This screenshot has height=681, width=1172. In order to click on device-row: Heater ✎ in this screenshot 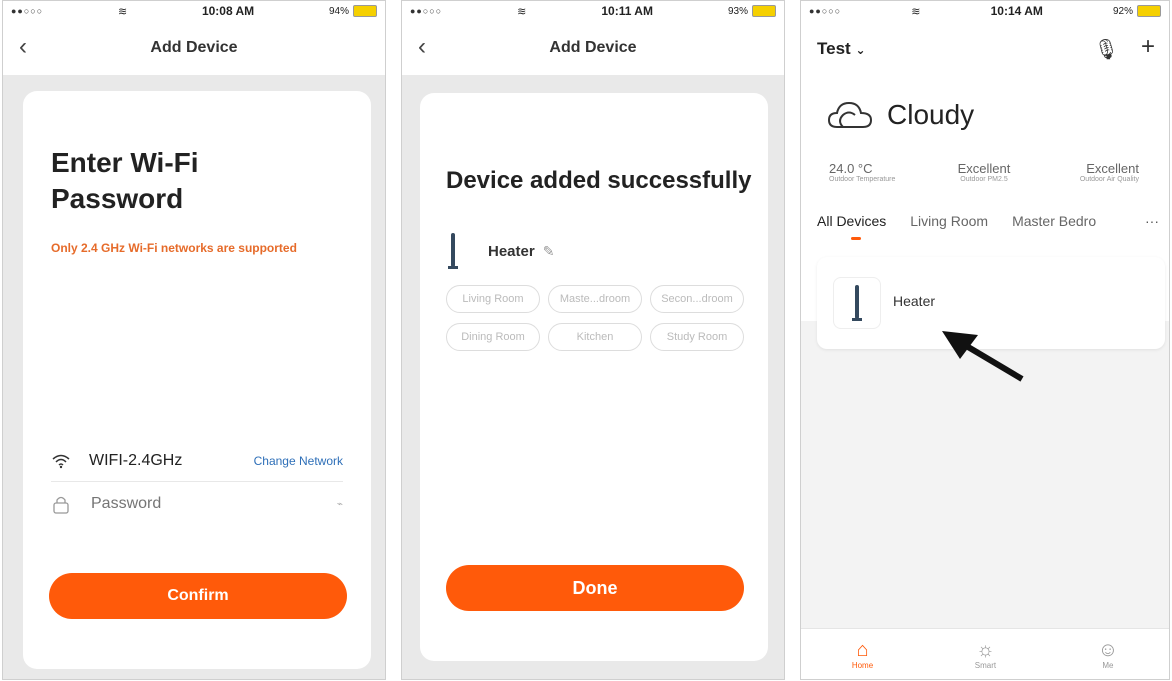, I will do `click(501, 251)`.